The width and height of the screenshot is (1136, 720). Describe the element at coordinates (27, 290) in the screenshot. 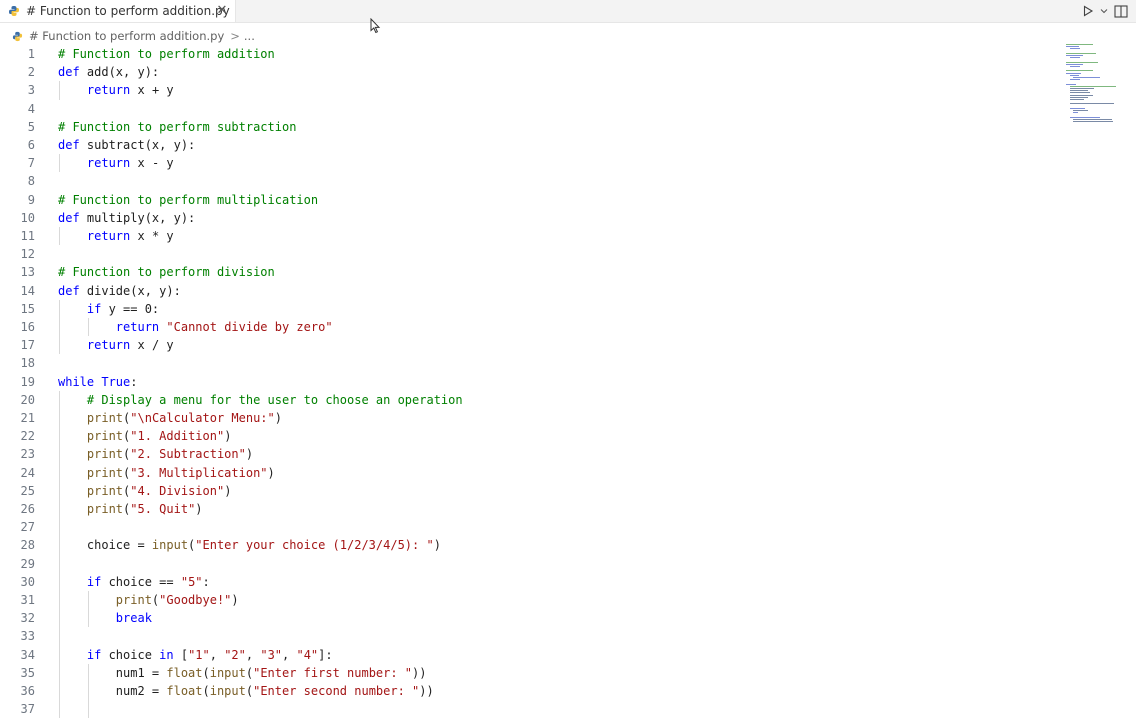

I see `line-number: 14` at that location.